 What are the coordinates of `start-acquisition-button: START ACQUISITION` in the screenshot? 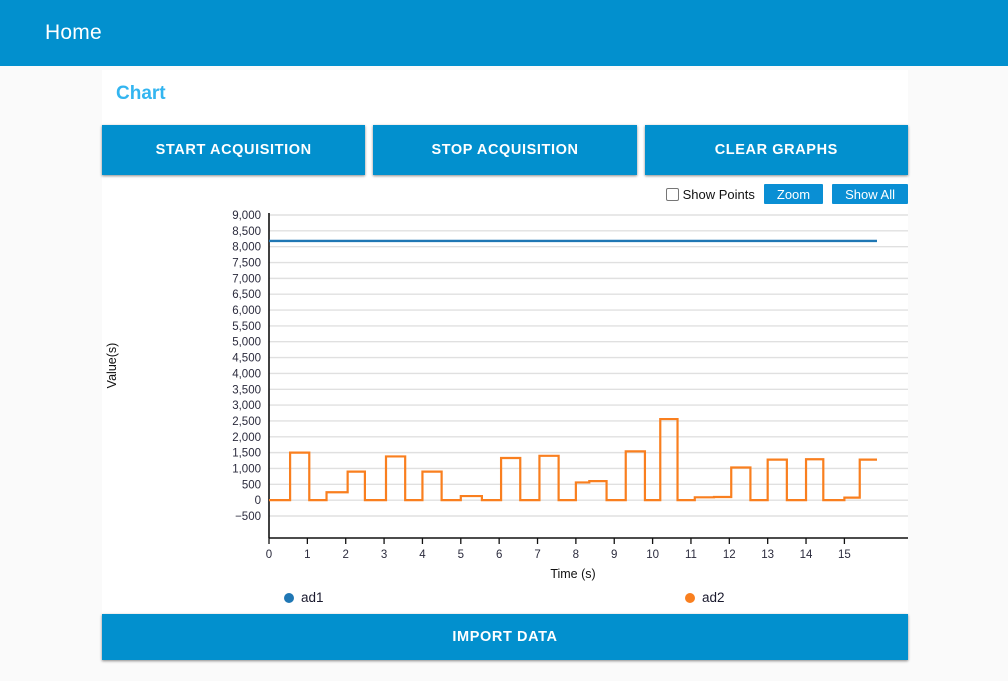 It's located at (234, 150).